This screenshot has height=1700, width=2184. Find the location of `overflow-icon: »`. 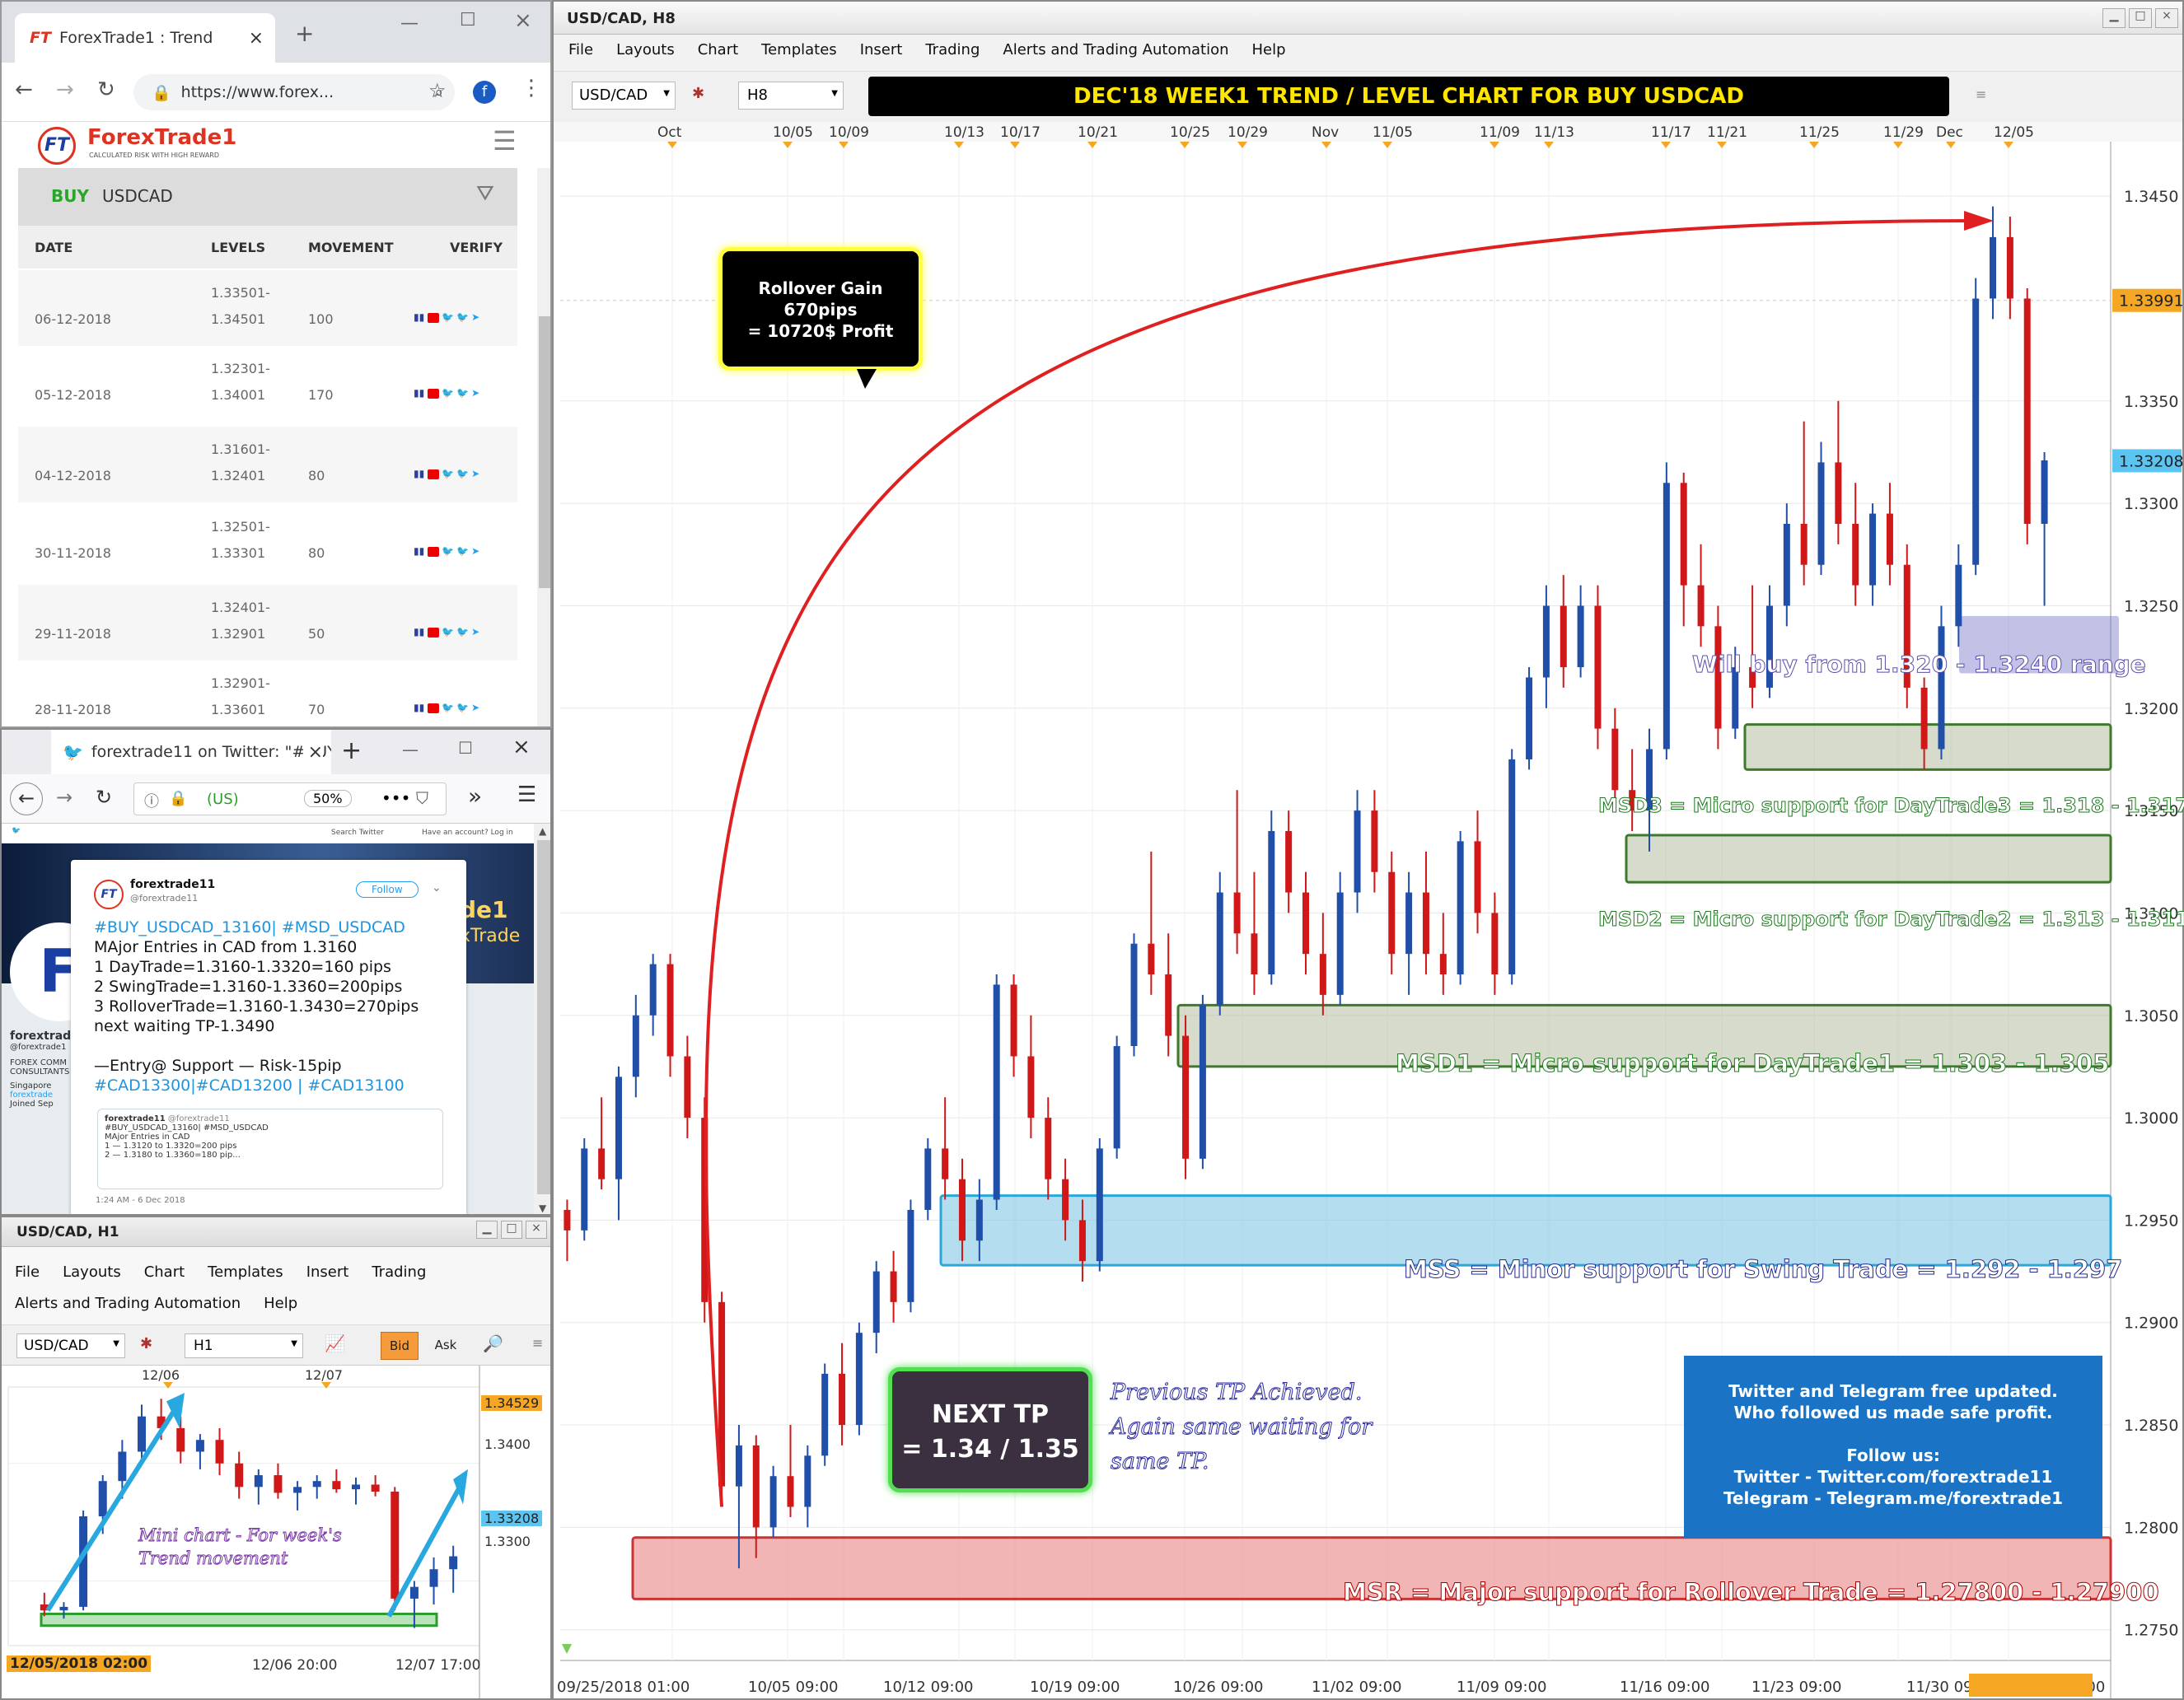

overflow-icon: » is located at coordinates (475, 796).